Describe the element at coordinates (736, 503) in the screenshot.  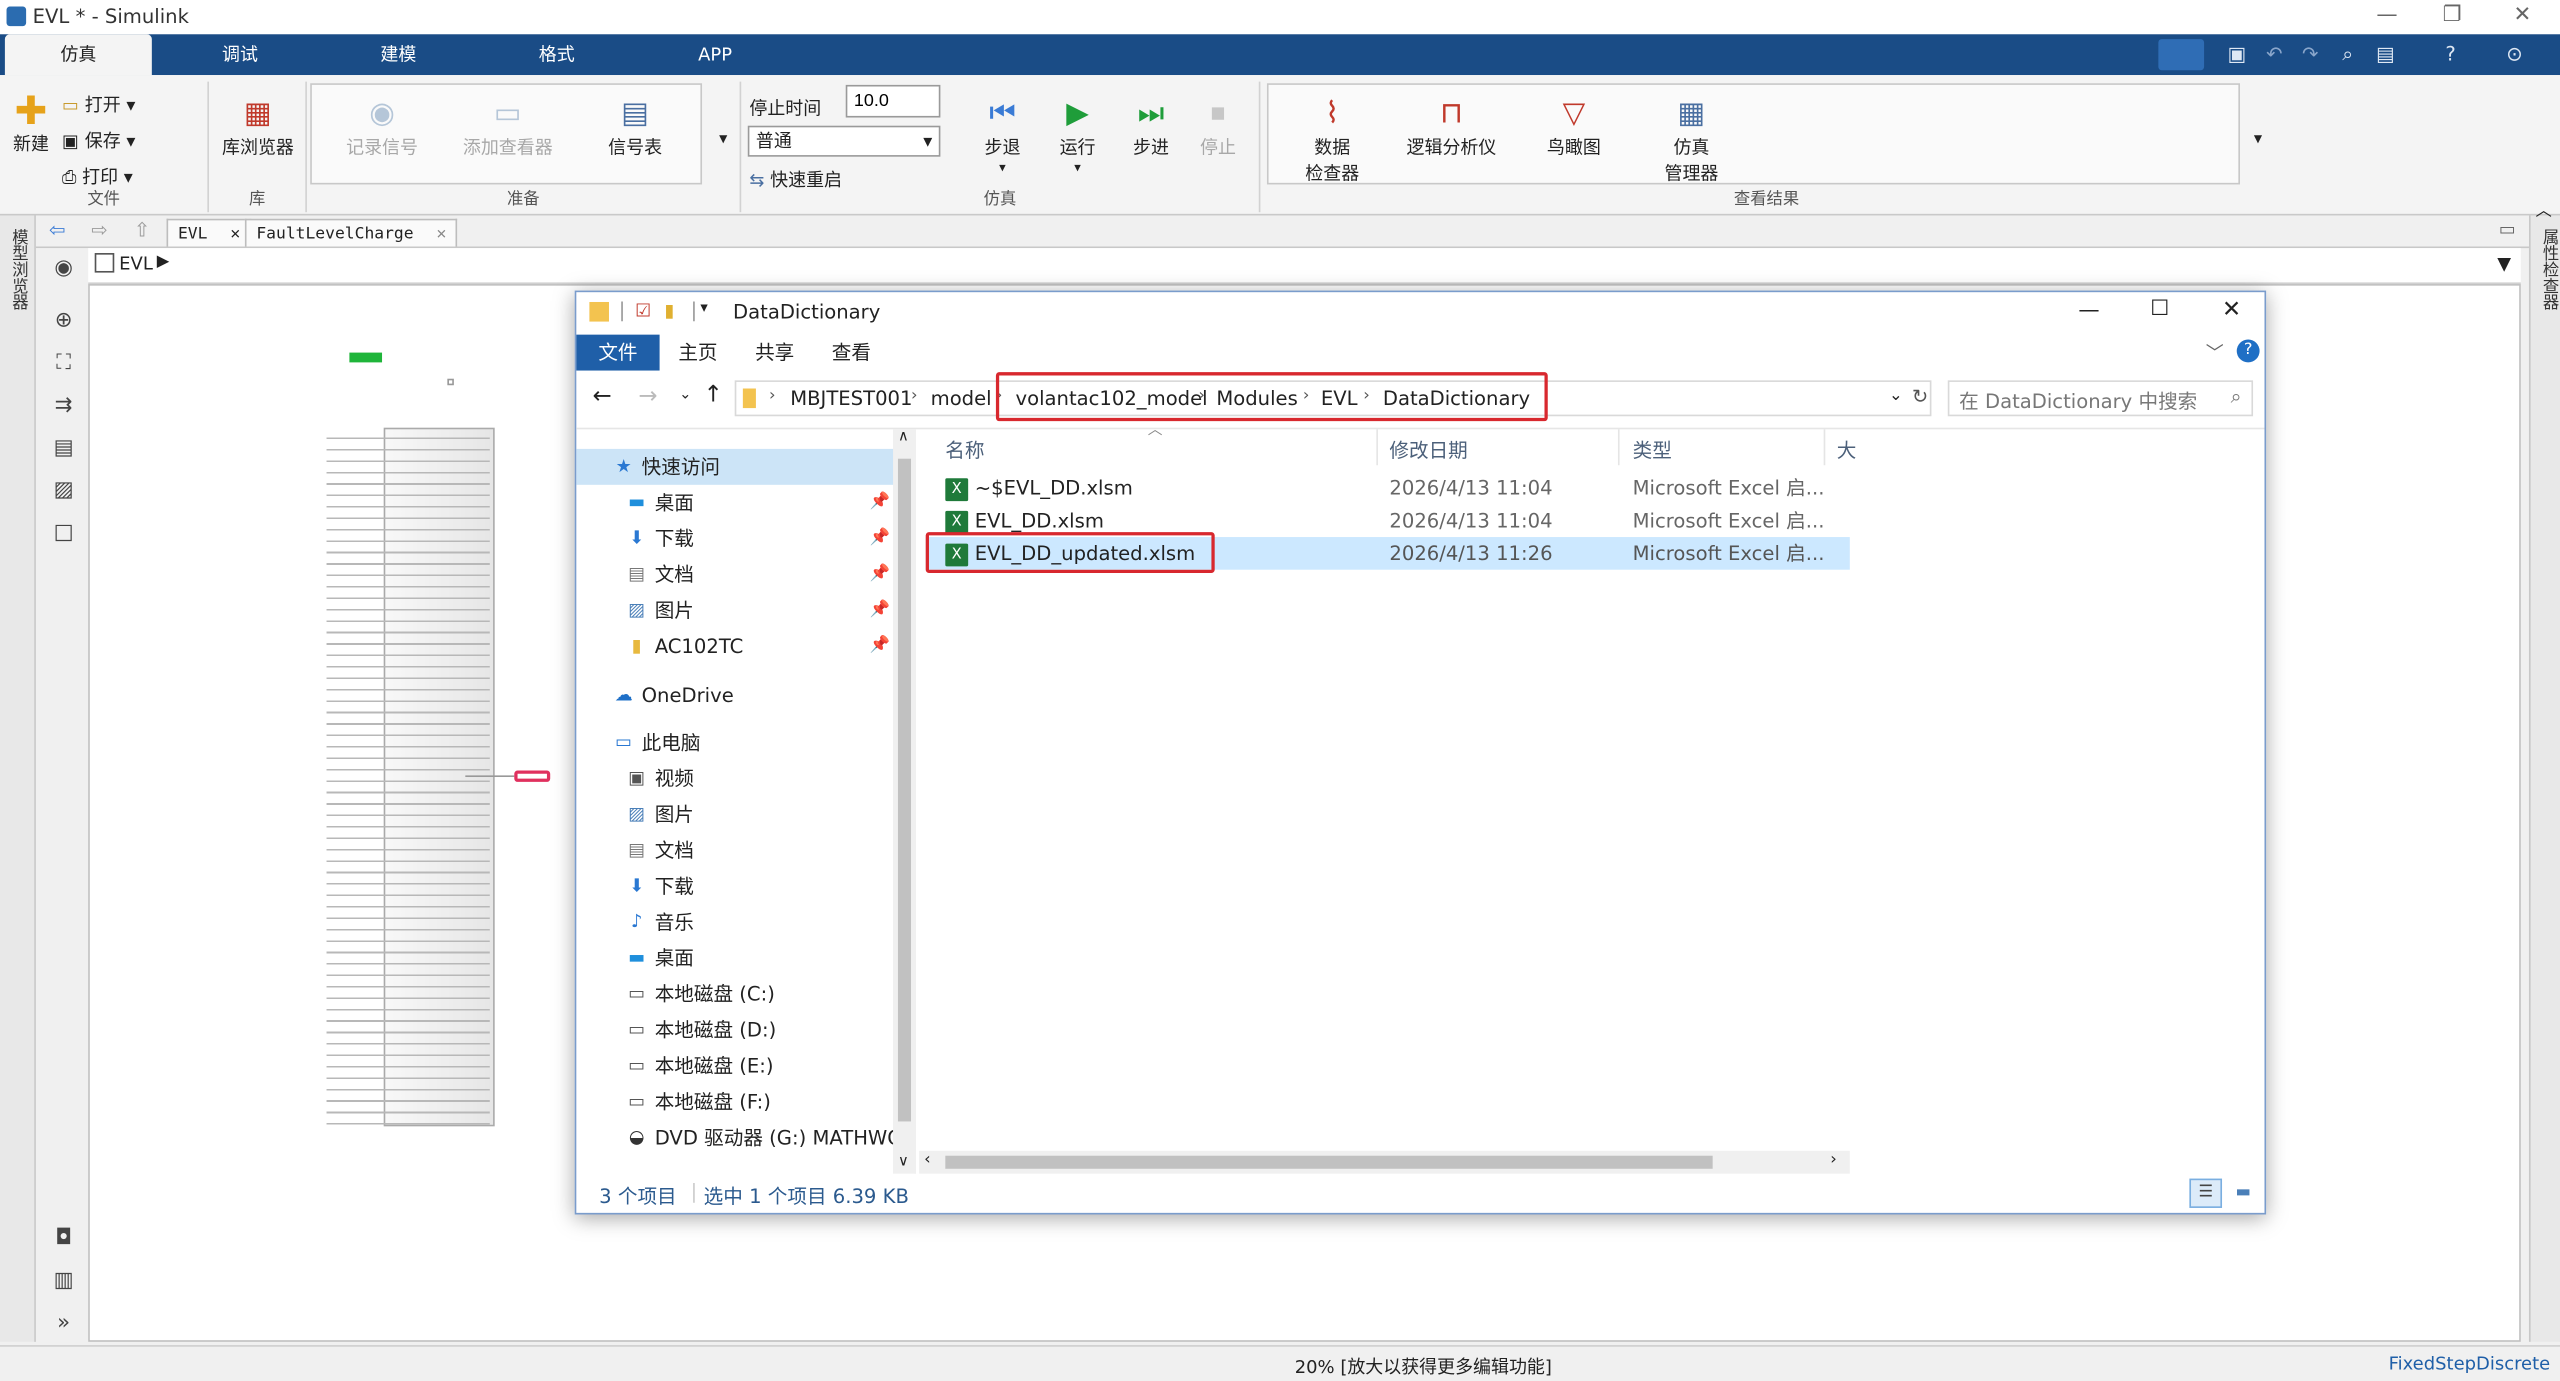
I see `nav-quick-desktop: ▬ 桌面 📌` at that location.